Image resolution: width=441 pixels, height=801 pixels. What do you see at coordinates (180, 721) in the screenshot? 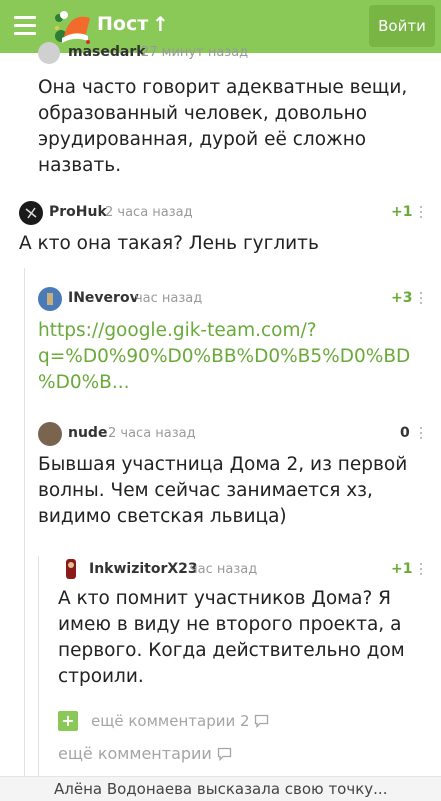
I see `more-comments-link: ещё комментарии 2` at bounding box center [180, 721].